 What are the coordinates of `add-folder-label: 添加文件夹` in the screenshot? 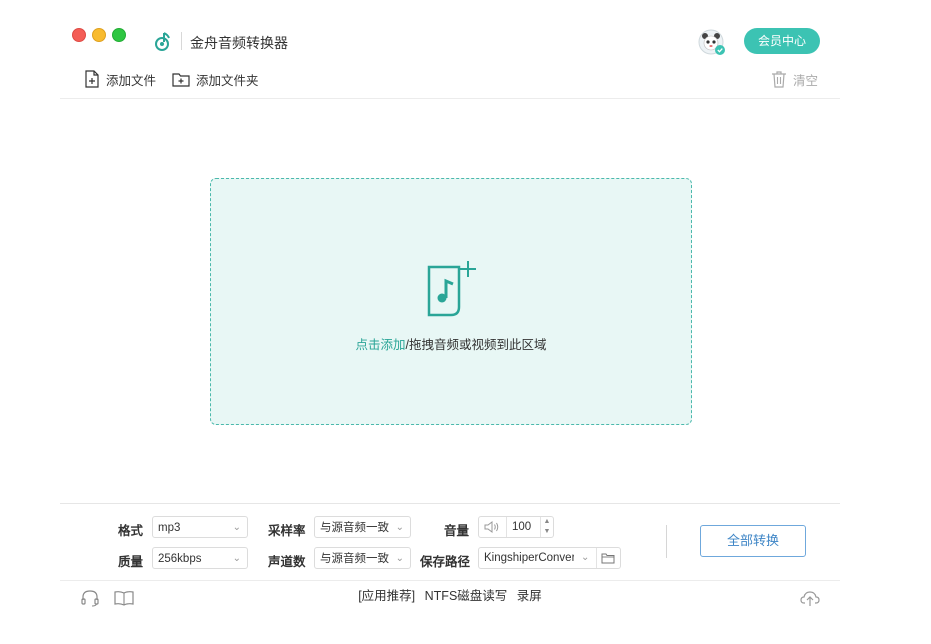 It's located at (227, 80).